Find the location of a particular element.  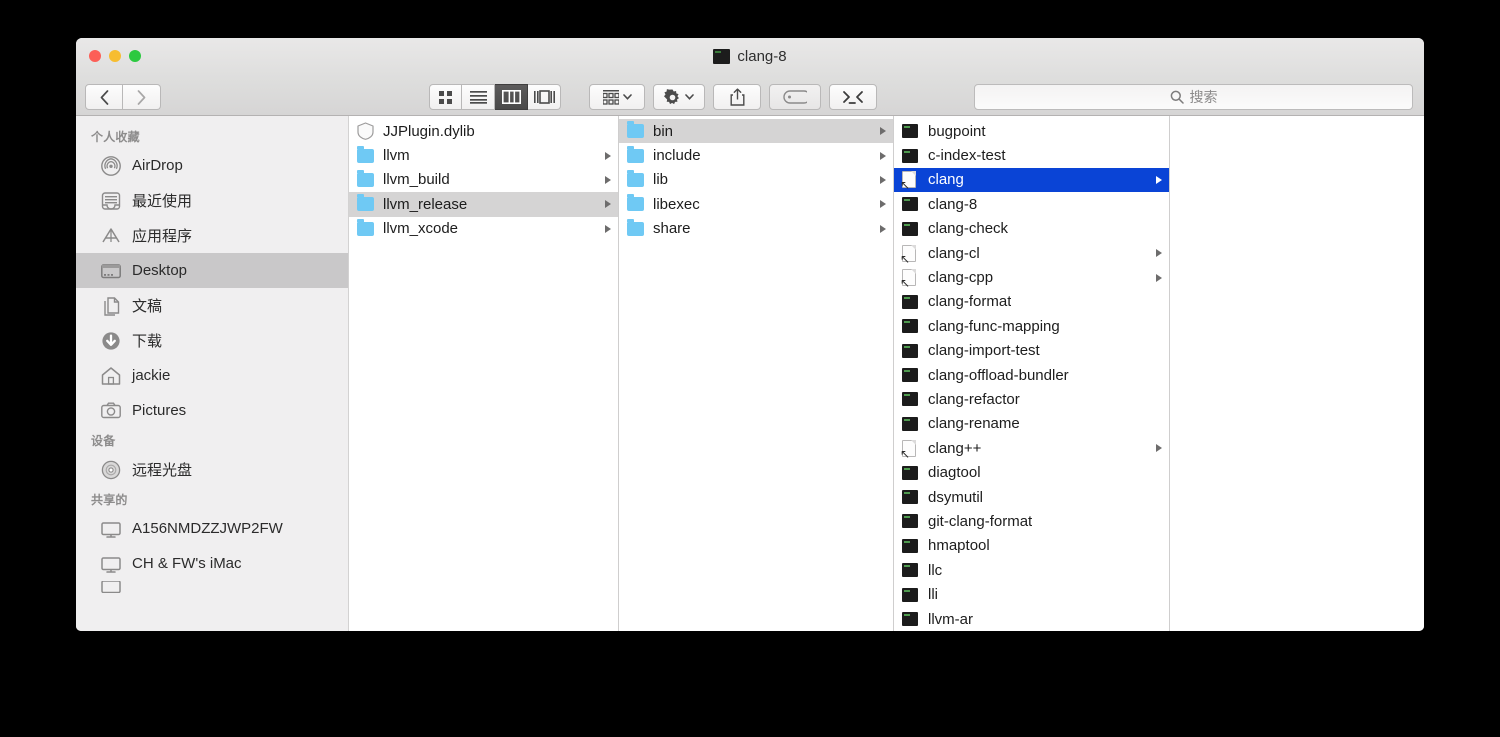

list-item: c-index-test is located at coordinates (1031, 155).